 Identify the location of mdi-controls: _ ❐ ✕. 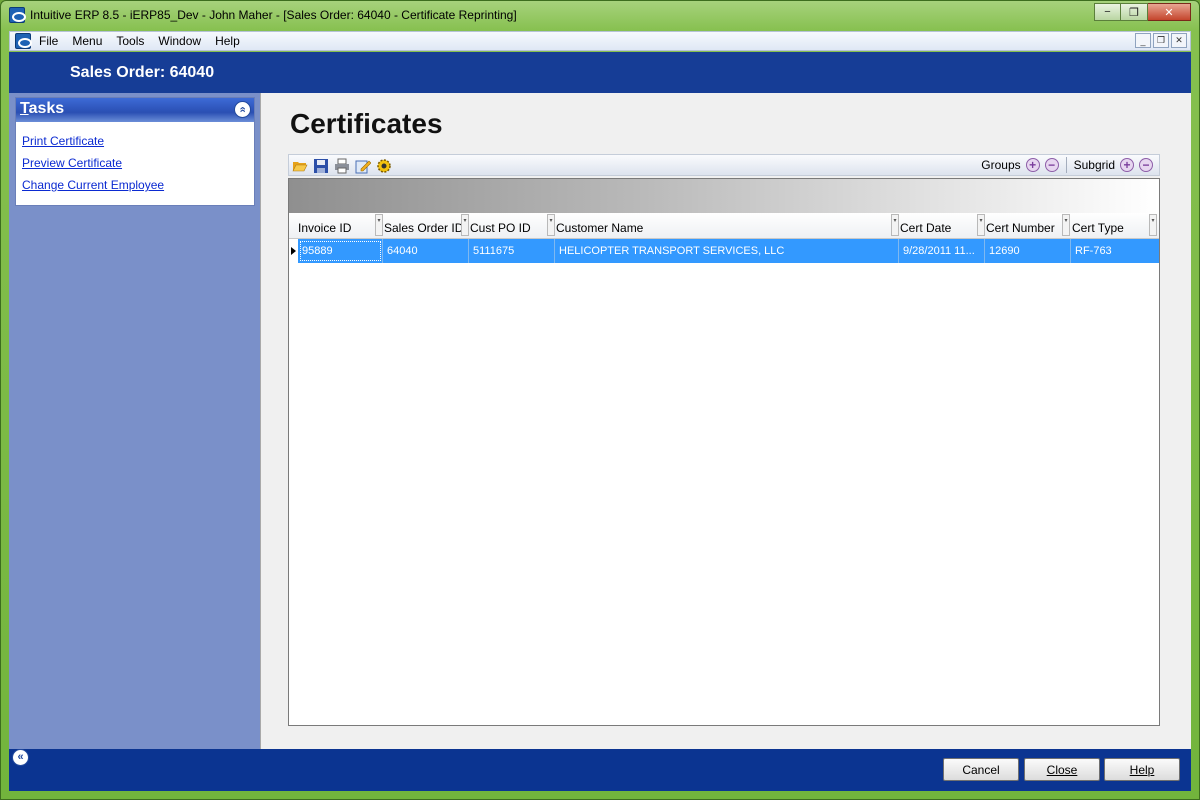
(1161, 40).